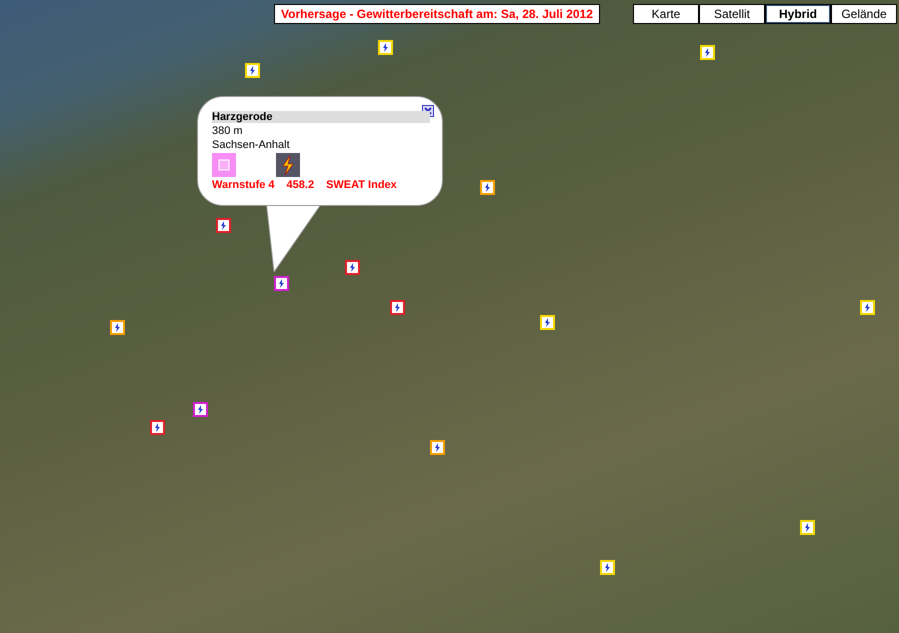  What do you see at coordinates (361, 185) in the screenshot?
I see `sweat-label: SWEAT Index` at bounding box center [361, 185].